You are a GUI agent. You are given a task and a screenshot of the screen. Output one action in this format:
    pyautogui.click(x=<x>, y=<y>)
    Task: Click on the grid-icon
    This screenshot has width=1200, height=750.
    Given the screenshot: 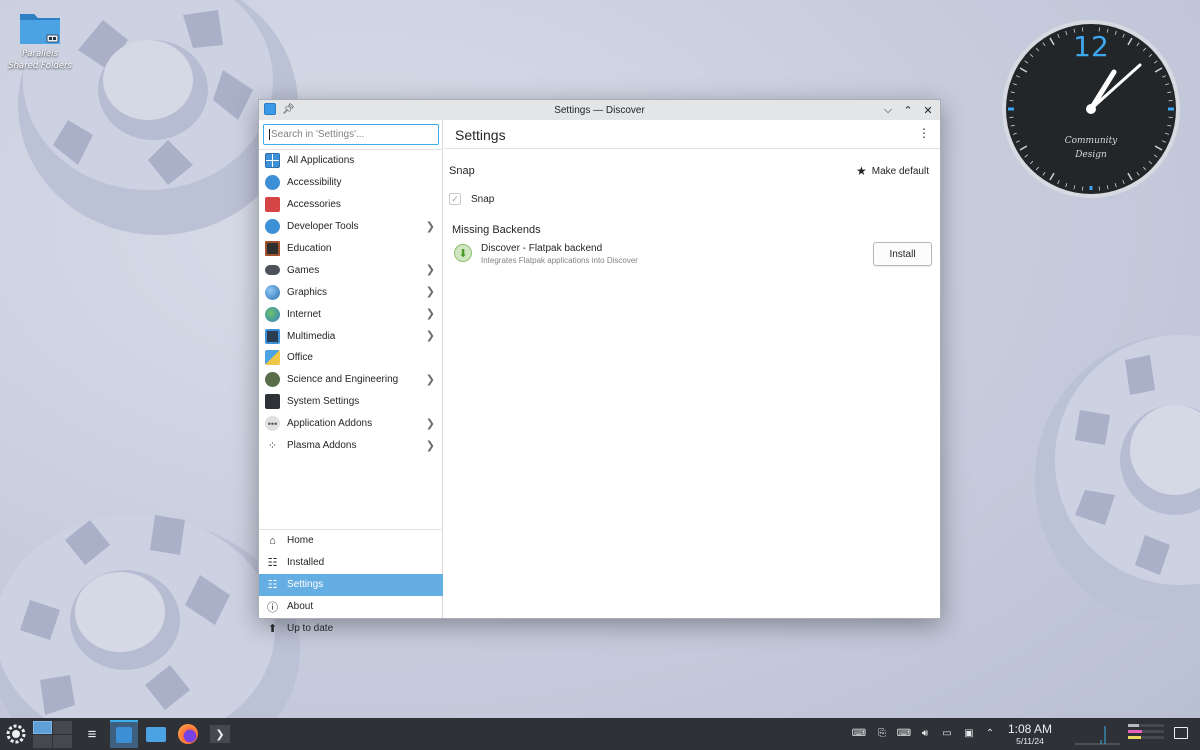 What is the action you would take?
    pyautogui.click(x=272, y=161)
    